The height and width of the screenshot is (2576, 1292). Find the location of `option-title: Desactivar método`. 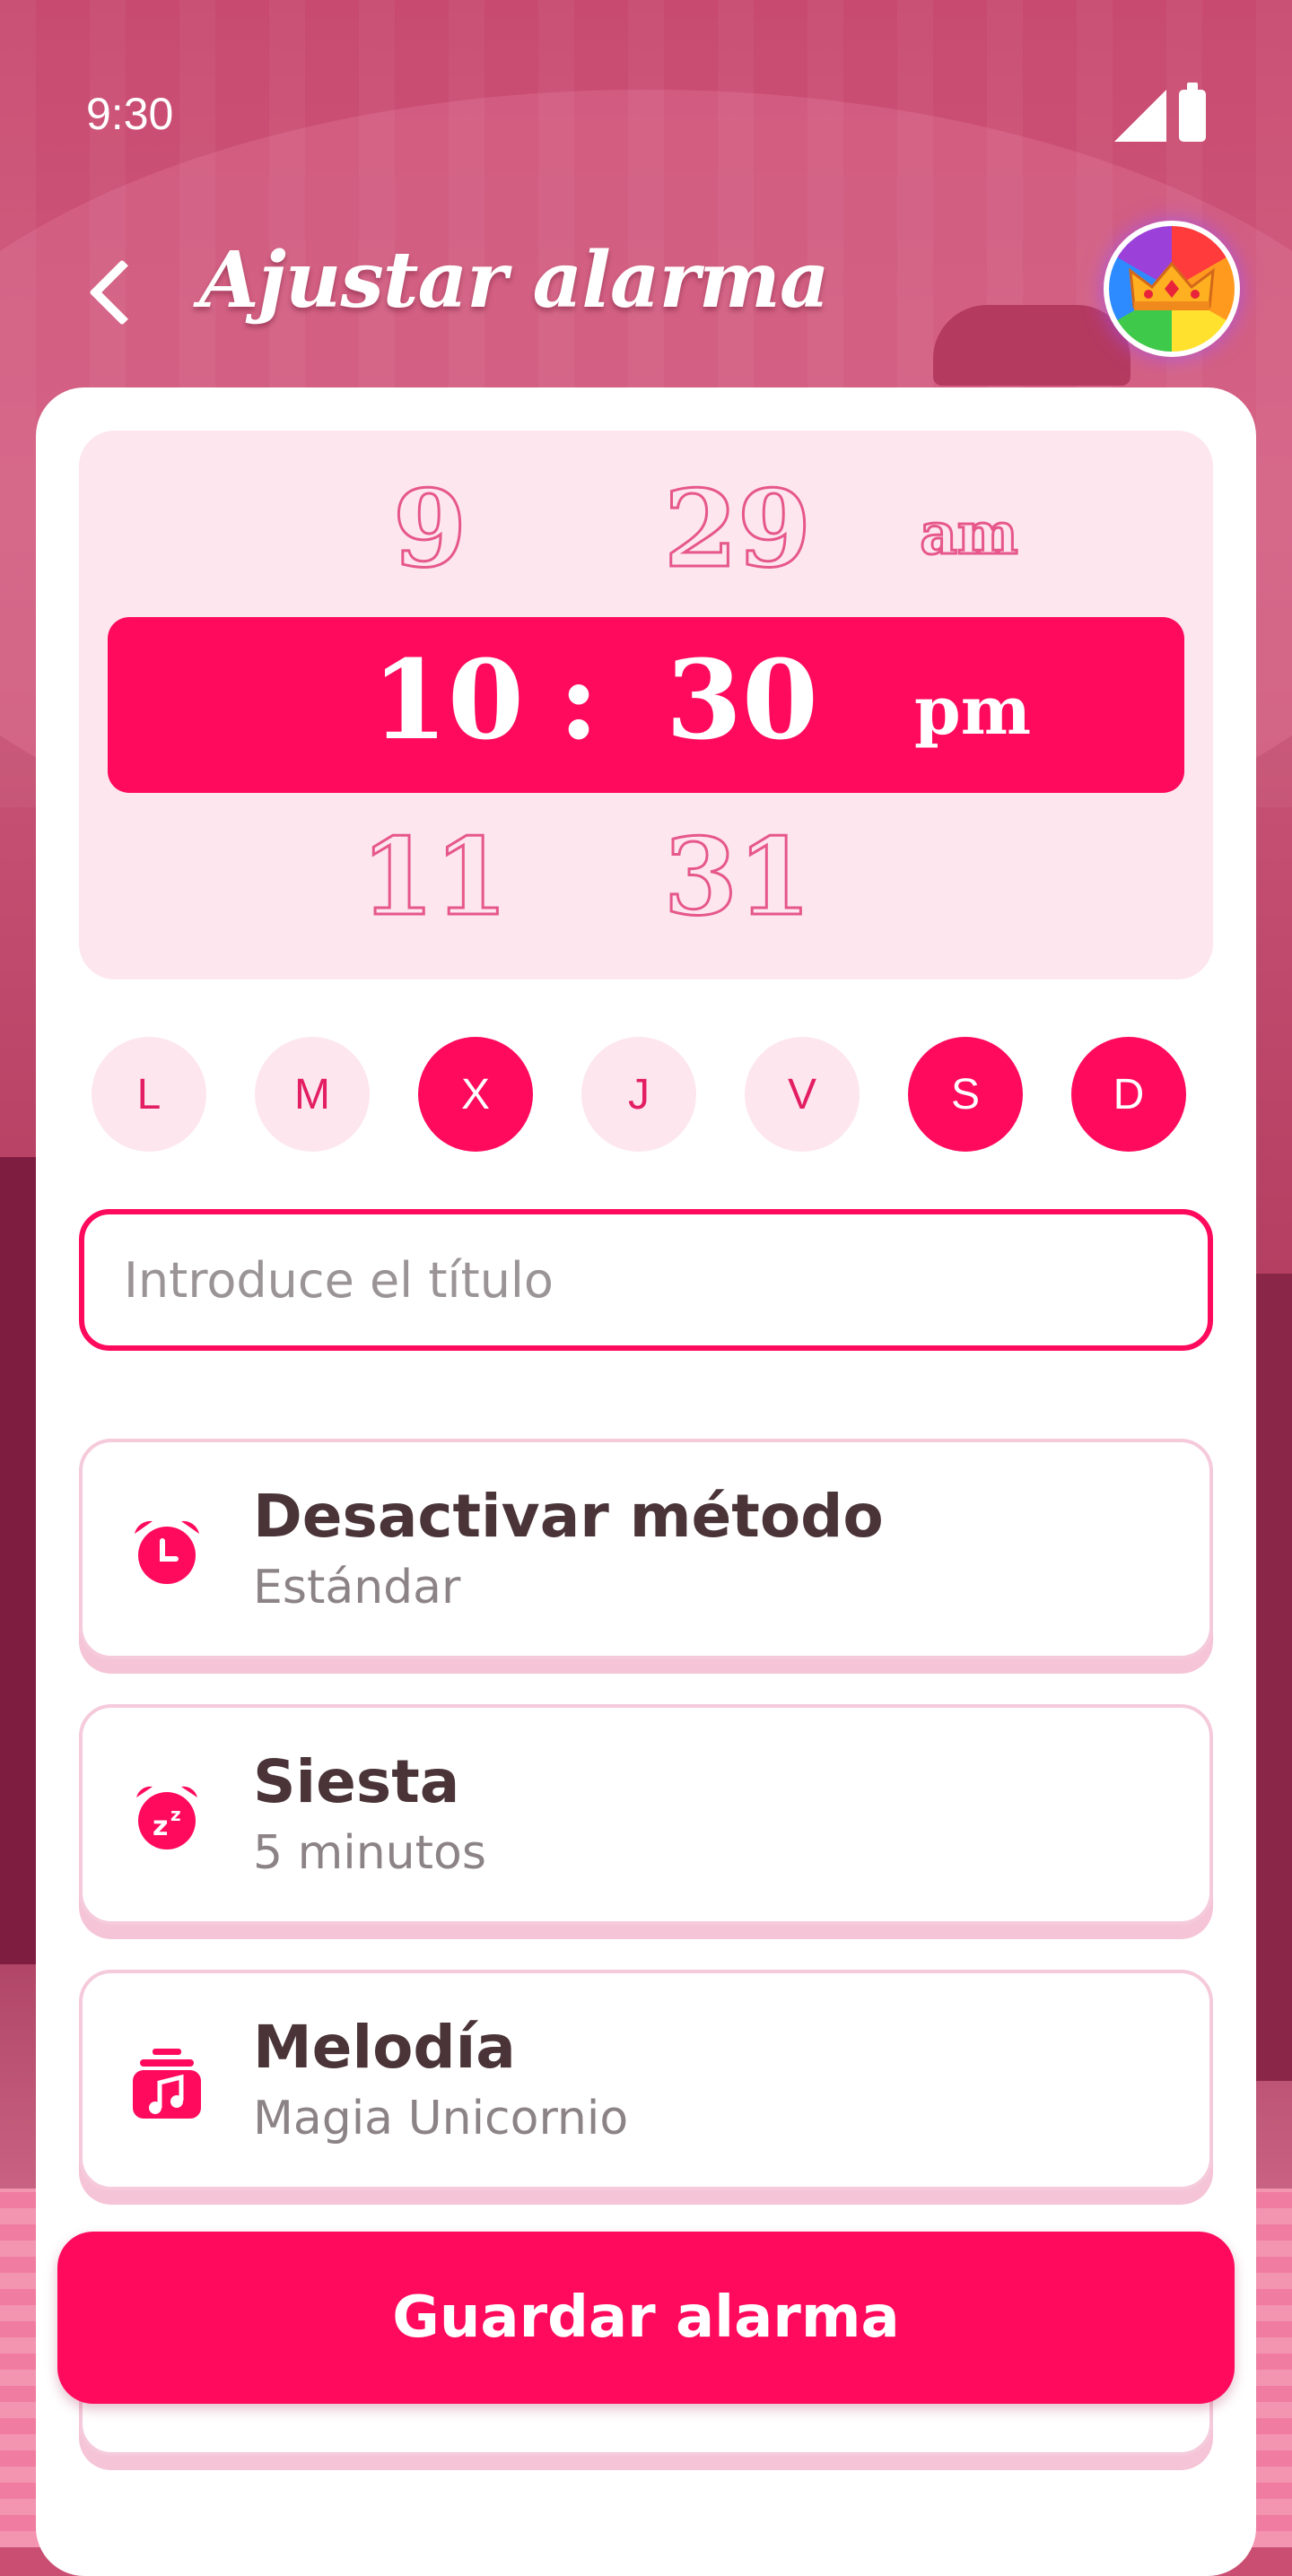

option-title: Desactivar método is located at coordinates (568, 1516).